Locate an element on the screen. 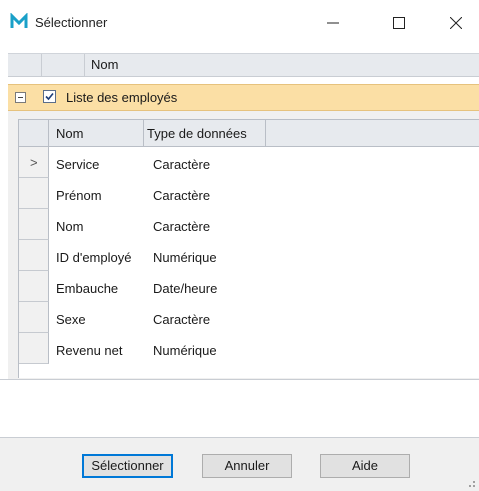  row-header-corner is located at coordinates (34, 133).